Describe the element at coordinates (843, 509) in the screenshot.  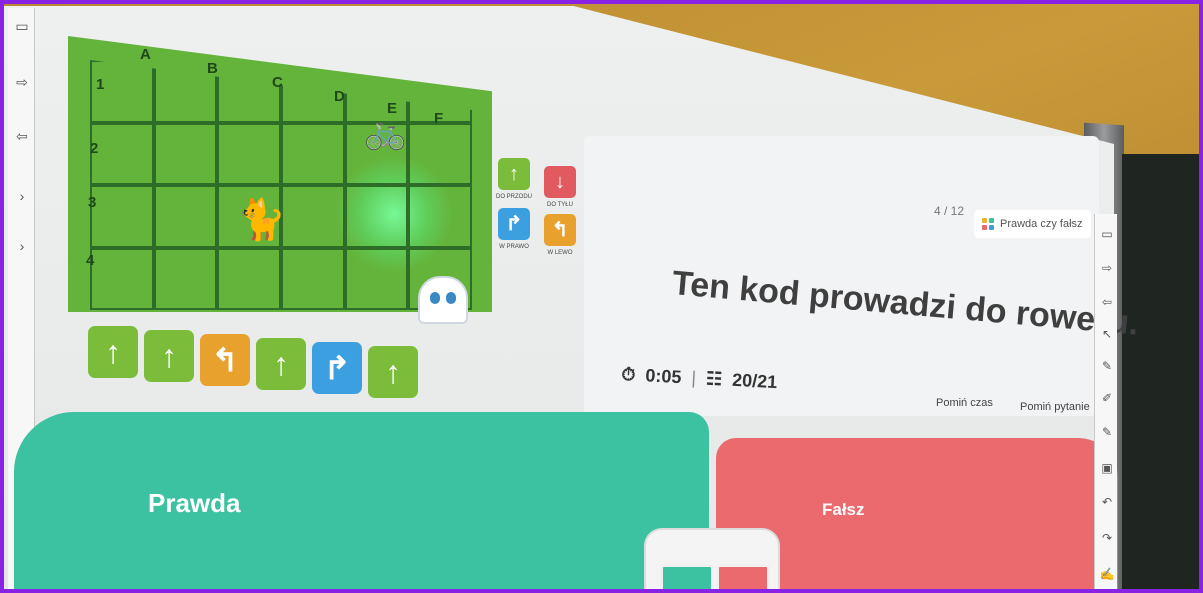
I see `answer-false-label: Fałsz` at that location.